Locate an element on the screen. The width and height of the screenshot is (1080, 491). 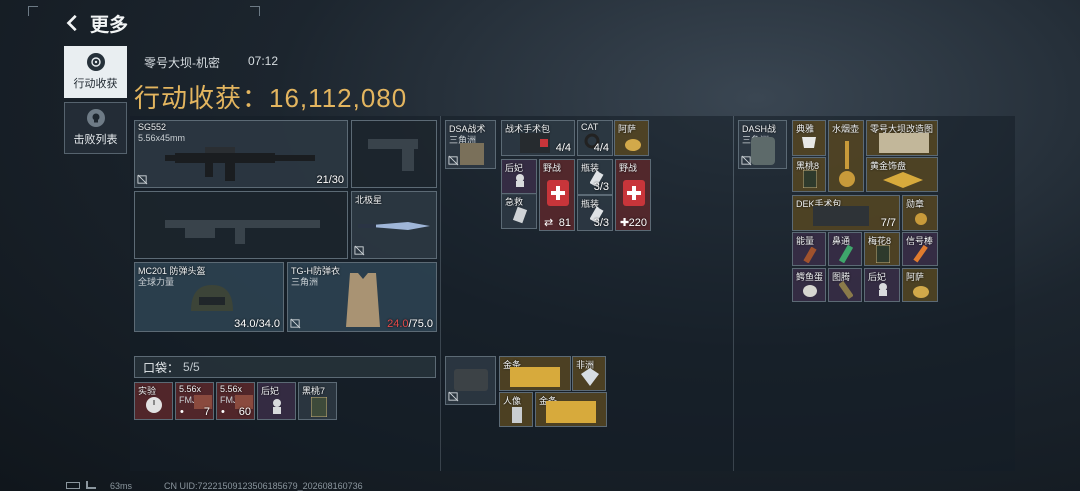
rig-item: CAT 4/4 is located at coordinates (595, 138).